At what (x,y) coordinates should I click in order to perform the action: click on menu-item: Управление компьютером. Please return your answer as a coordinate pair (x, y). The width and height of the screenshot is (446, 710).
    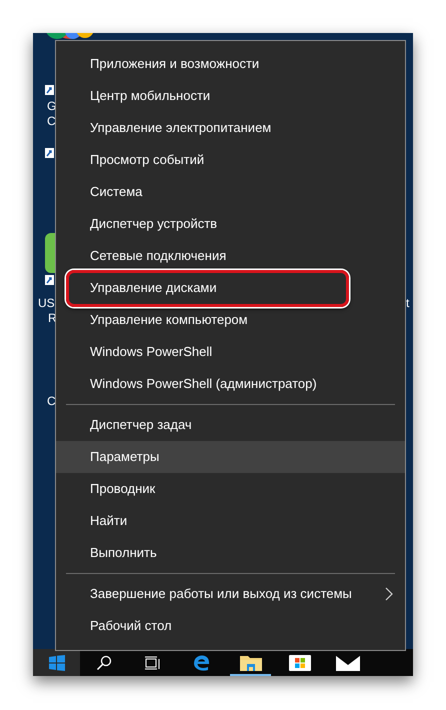
    Looking at the image, I should click on (230, 320).